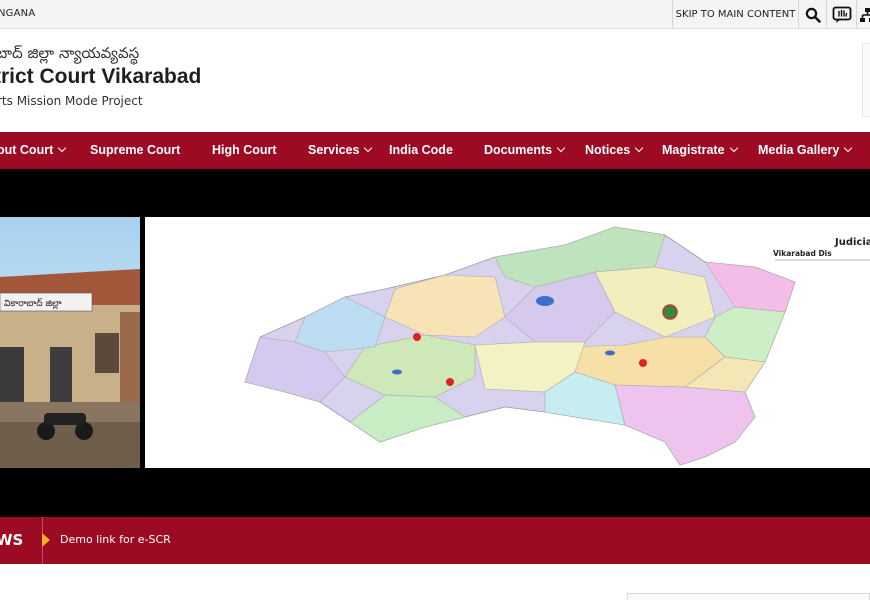  What do you see at coordinates (614, 150) in the screenshot?
I see `nav-item-notices: Notices` at bounding box center [614, 150].